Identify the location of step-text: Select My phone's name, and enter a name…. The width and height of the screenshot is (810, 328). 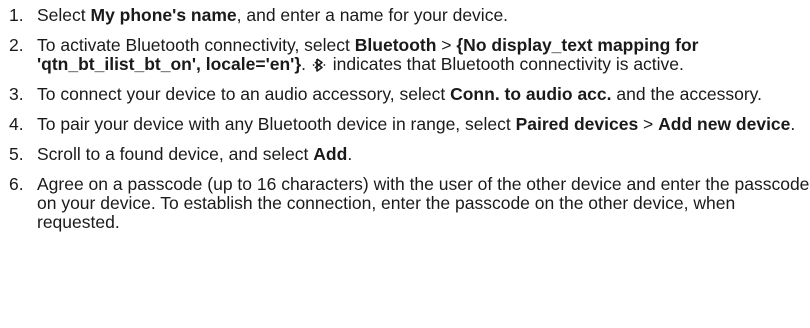
(273, 15).